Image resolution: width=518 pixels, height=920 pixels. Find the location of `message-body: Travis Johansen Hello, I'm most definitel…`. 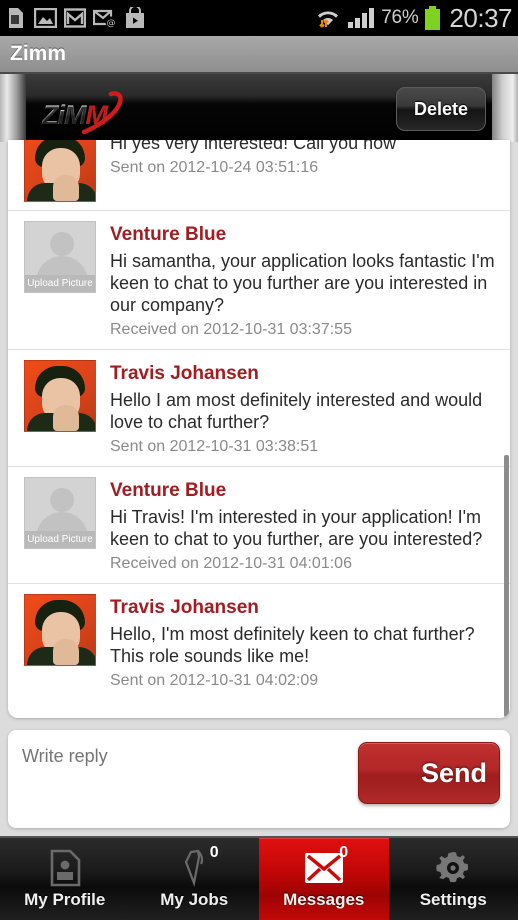

message-body: Travis Johansen Hello, I'm most definitel… is located at coordinates (304, 643).